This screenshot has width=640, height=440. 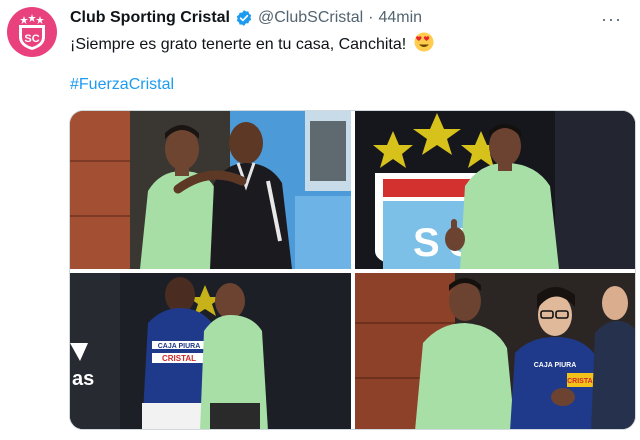 I want to click on more-options-icon: ···, so click(x=611, y=19).